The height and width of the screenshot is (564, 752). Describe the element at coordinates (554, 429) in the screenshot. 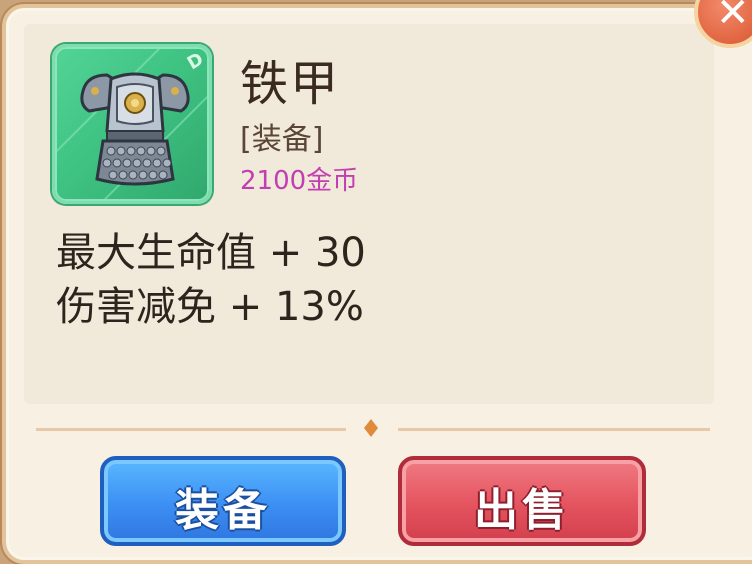

I see `divider-right` at that location.